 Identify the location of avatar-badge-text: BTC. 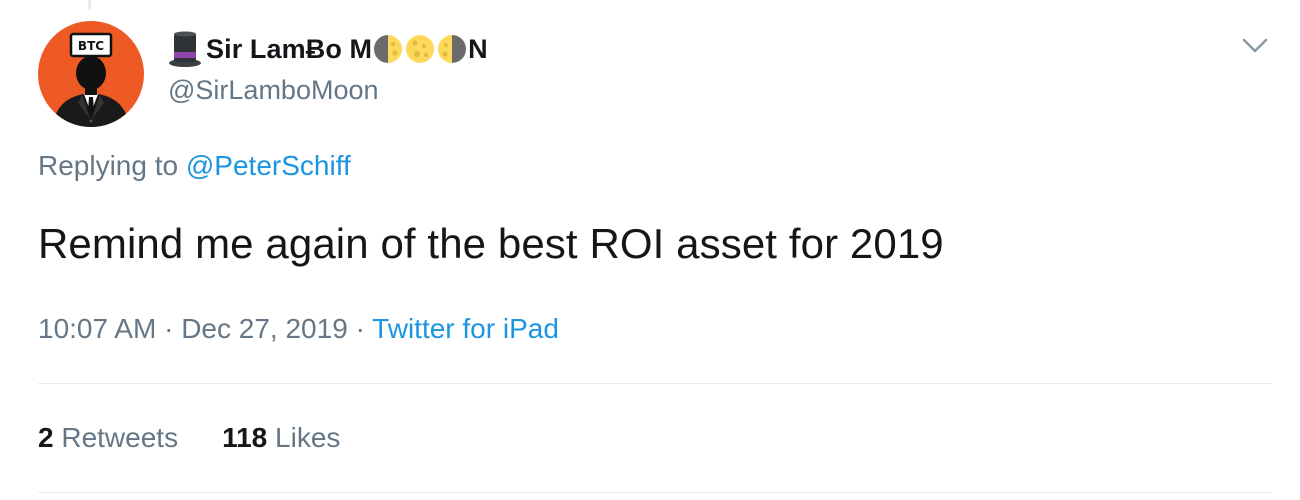
(91, 46).